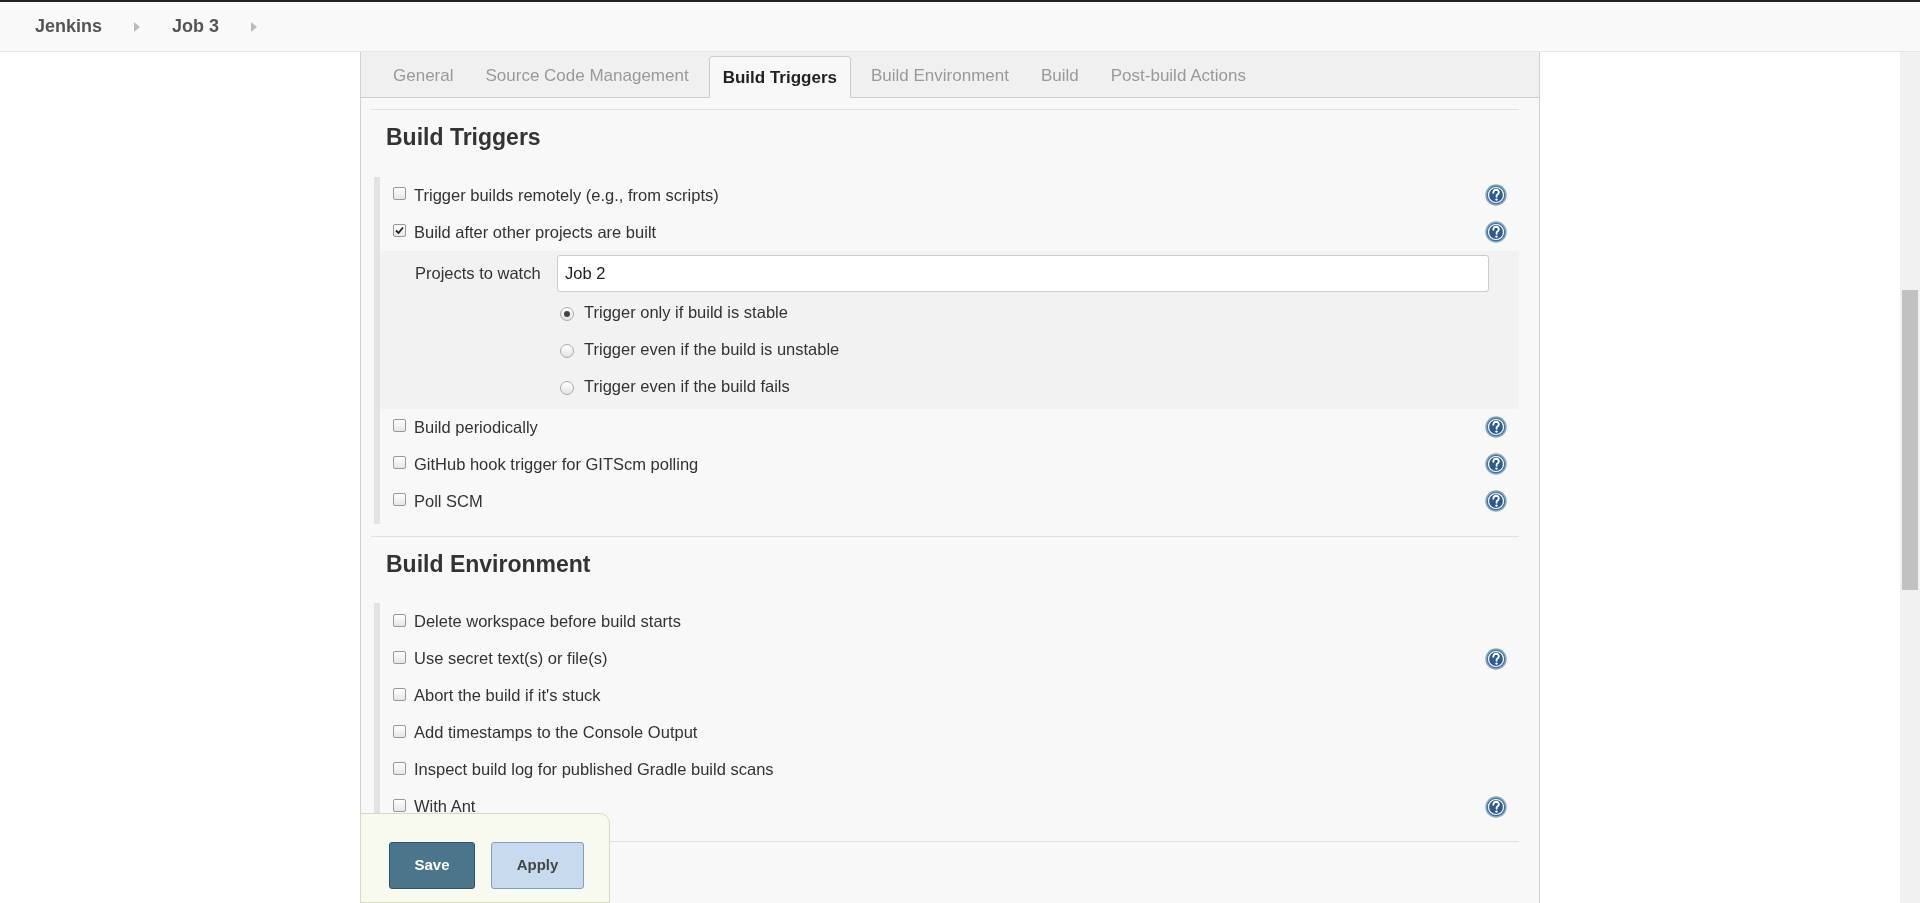  What do you see at coordinates (1023, 273) in the screenshot?
I see `projects-input: Job 2` at bounding box center [1023, 273].